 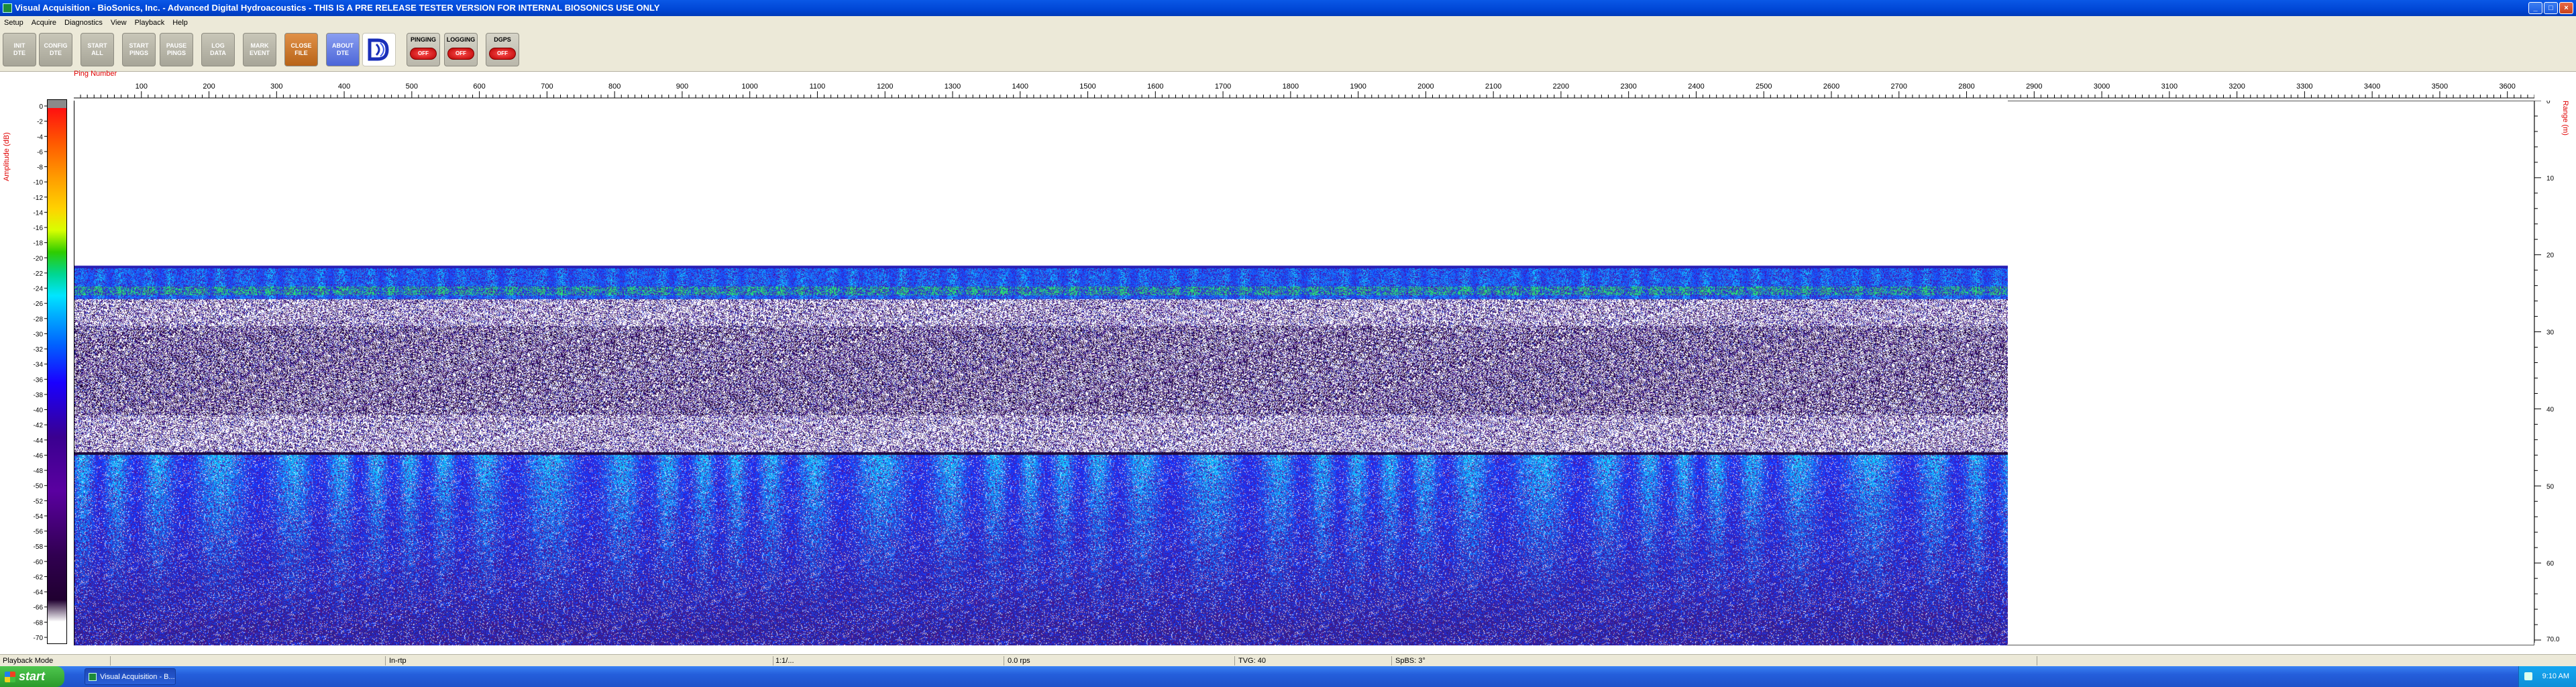 What do you see at coordinates (14, 23) in the screenshot?
I see `menu-setup: Setup` at bounding box center [14, 23].